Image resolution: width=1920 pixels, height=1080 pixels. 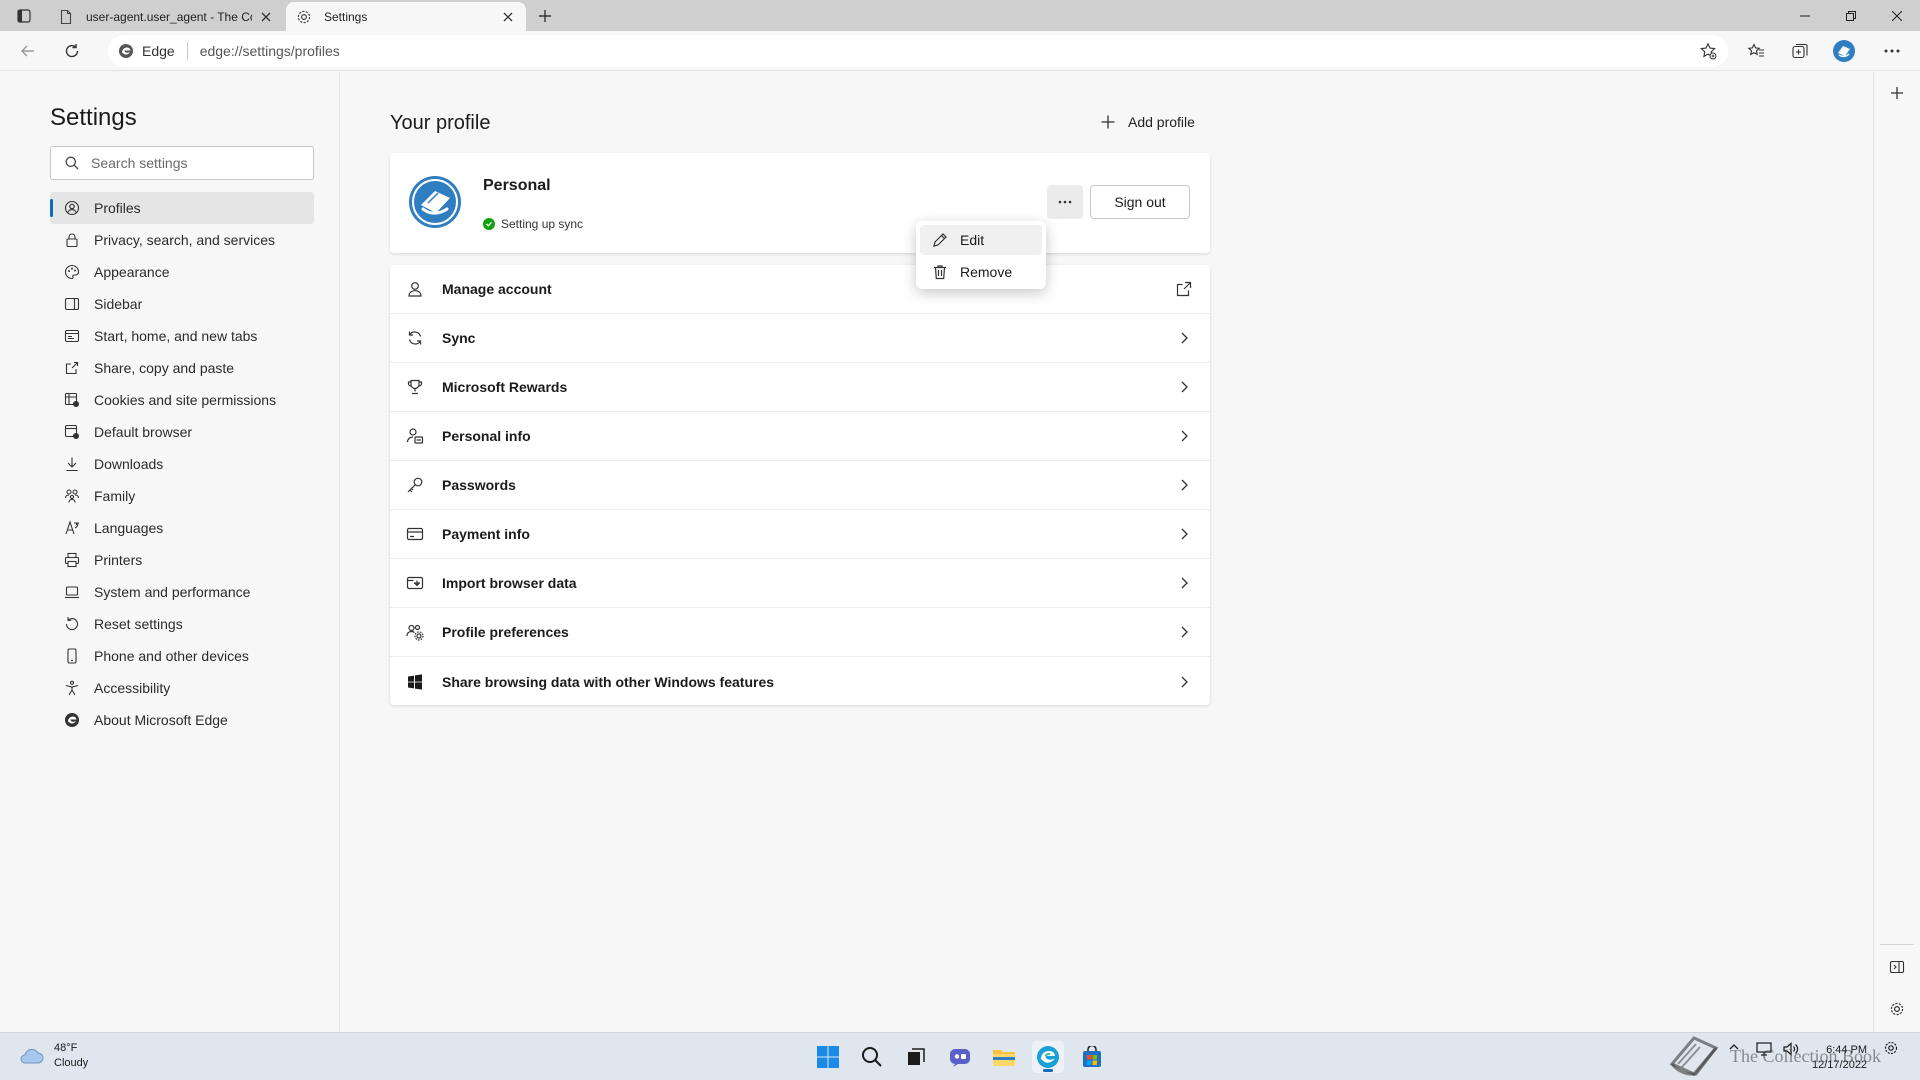 What do you see at coordinates (182, 464) in the screenshot?
I see `sidebar-item-downloads: Downloads` at bounding box center [182, 464].